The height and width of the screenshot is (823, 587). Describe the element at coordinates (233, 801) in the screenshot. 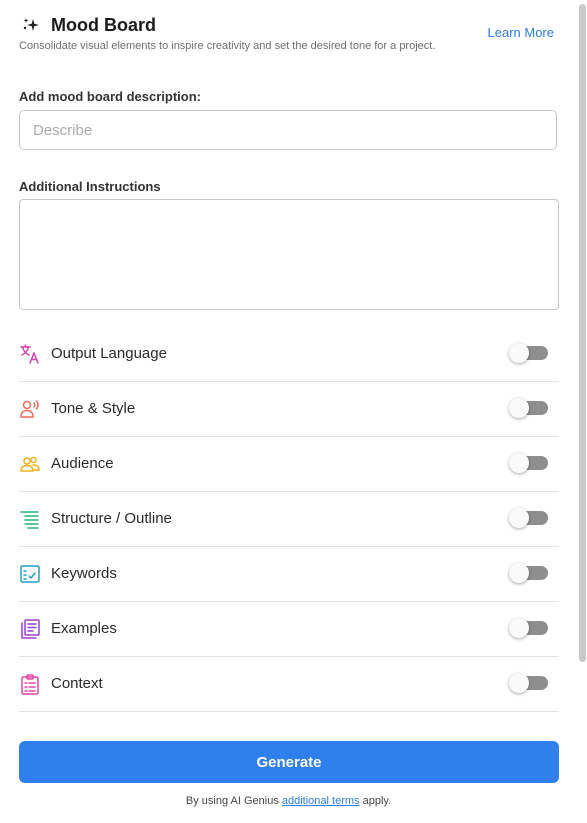

I see `footer-prefix: By using AI Genius` at that location.